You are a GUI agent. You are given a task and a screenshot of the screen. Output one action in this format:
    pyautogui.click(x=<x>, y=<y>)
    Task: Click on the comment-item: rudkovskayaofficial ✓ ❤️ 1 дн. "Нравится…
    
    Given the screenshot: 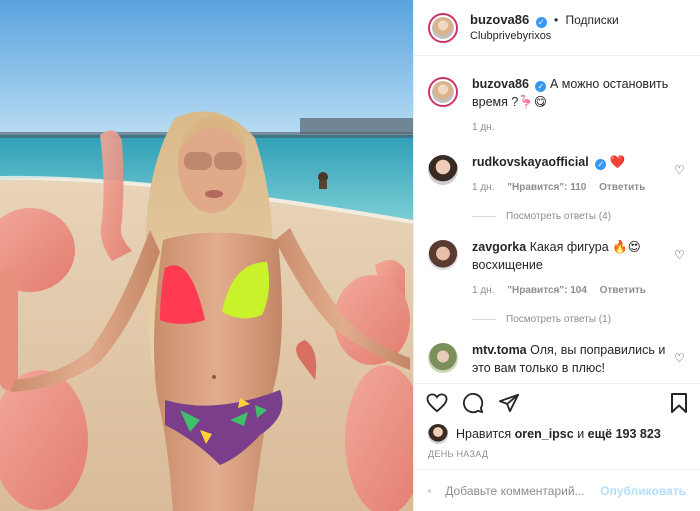 What is the action you would take?
    pyautogui.click(x=557, y=175)
    